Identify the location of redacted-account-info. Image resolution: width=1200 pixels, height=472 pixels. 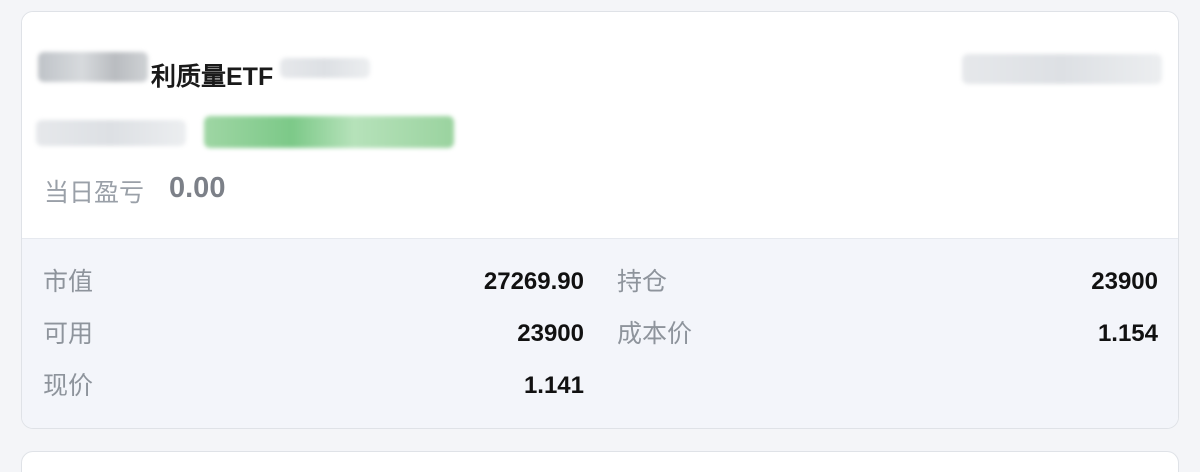
(1062, 69).